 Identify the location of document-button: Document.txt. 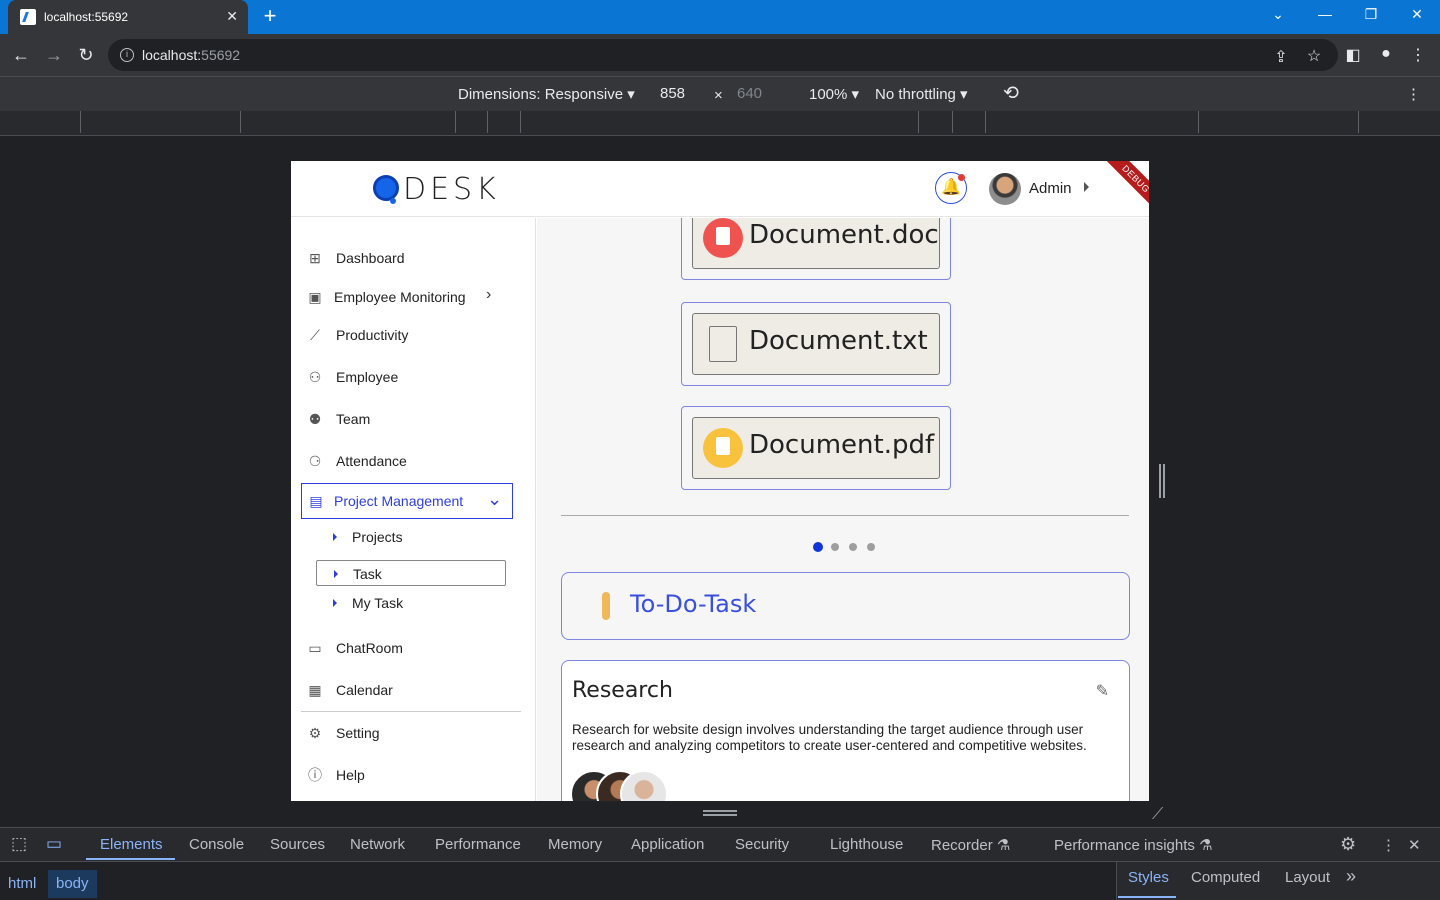
(816, 344).